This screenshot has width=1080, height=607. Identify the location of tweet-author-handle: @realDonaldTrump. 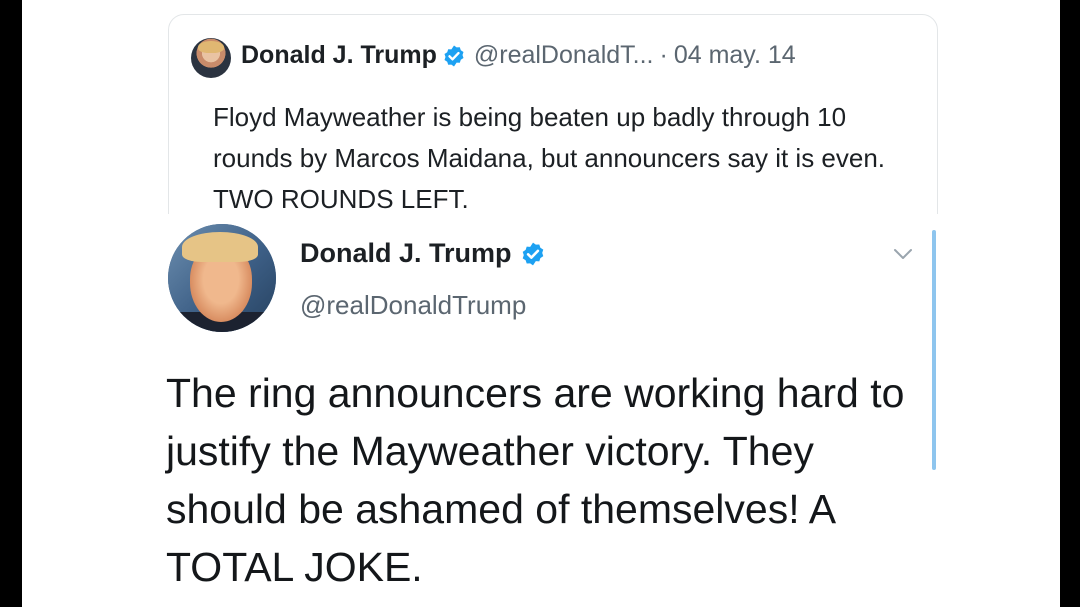
(413, 305).